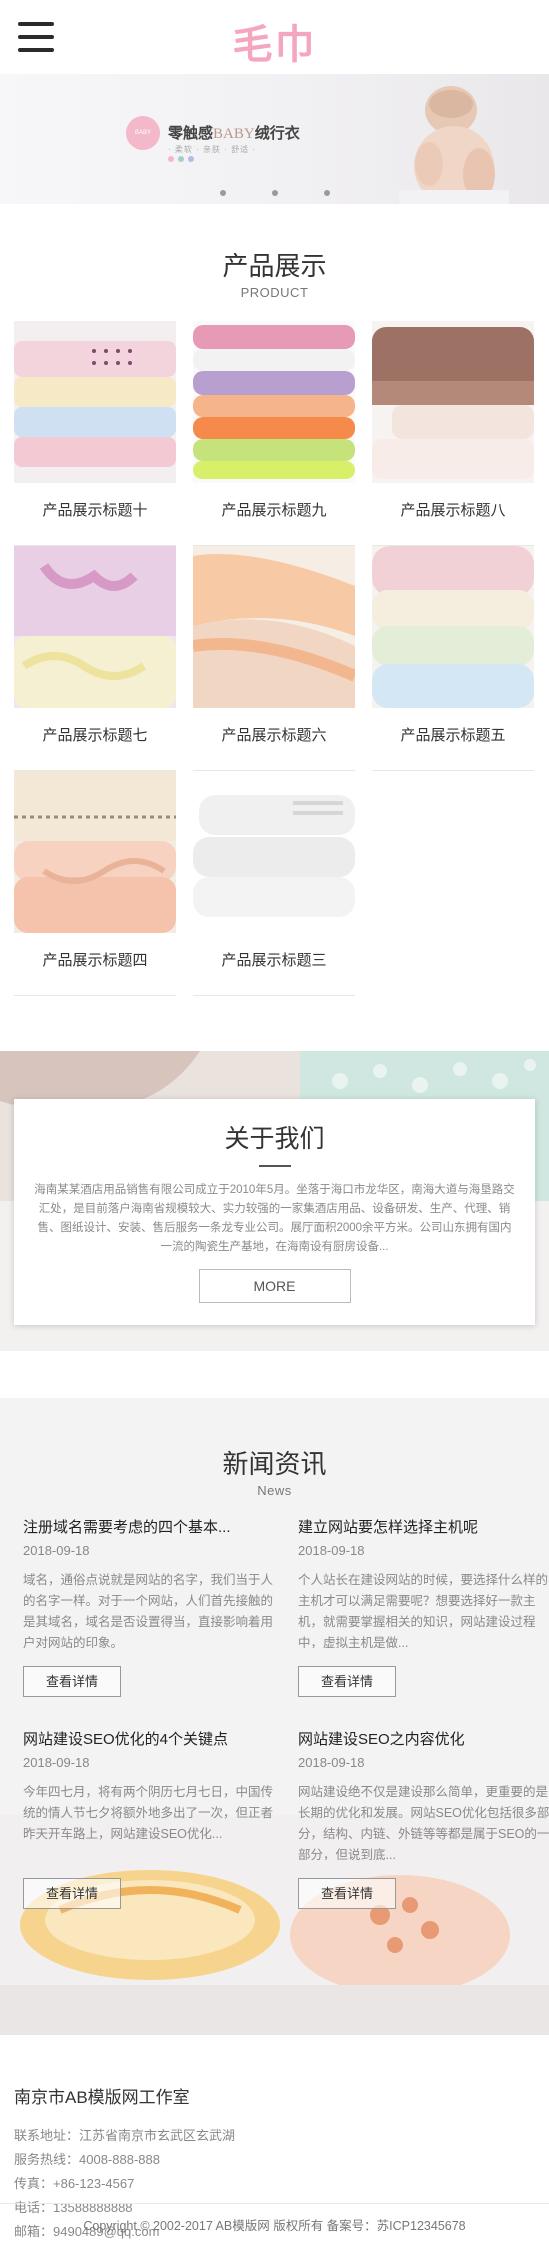 This screenshot has height=2248, width=549. Describe the element at coordinates (149, 1738) in the screenshot. I see `news-title: 网站建设SEO优化的4个关键点` at that location.